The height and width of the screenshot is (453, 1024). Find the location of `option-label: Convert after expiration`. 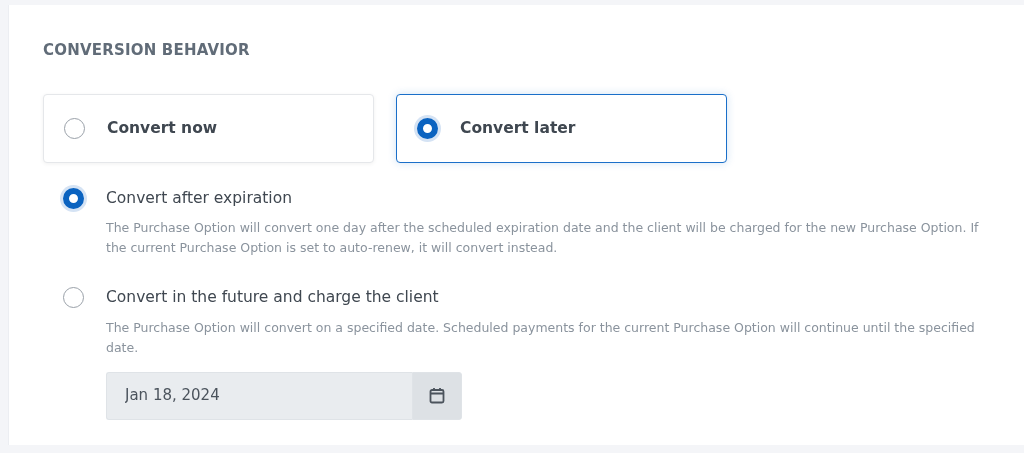

option-label: Convert after expiration is located at coordinates (199, 198).